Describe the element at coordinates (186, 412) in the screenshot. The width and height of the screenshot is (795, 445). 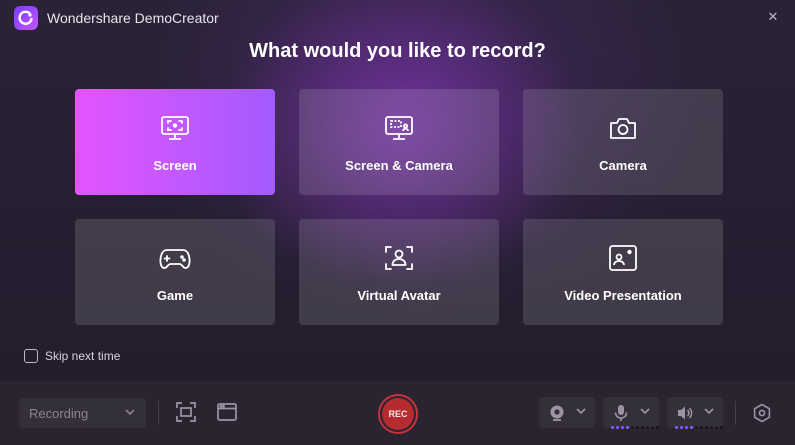
I see `fullscreen-region-icon` at that location.